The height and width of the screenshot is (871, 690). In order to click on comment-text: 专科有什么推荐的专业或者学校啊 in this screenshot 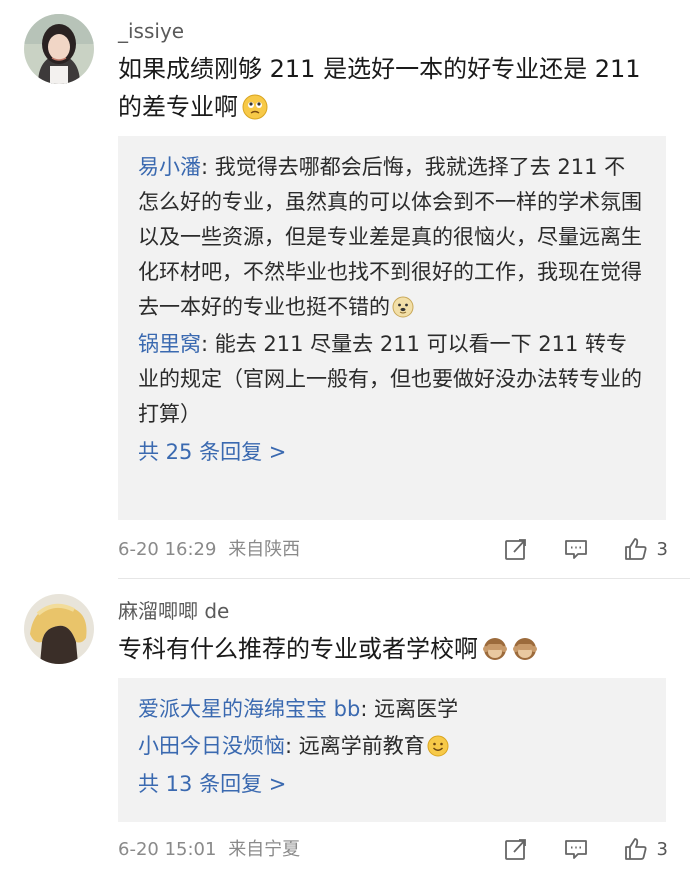, I will do `click(388, 649)`.